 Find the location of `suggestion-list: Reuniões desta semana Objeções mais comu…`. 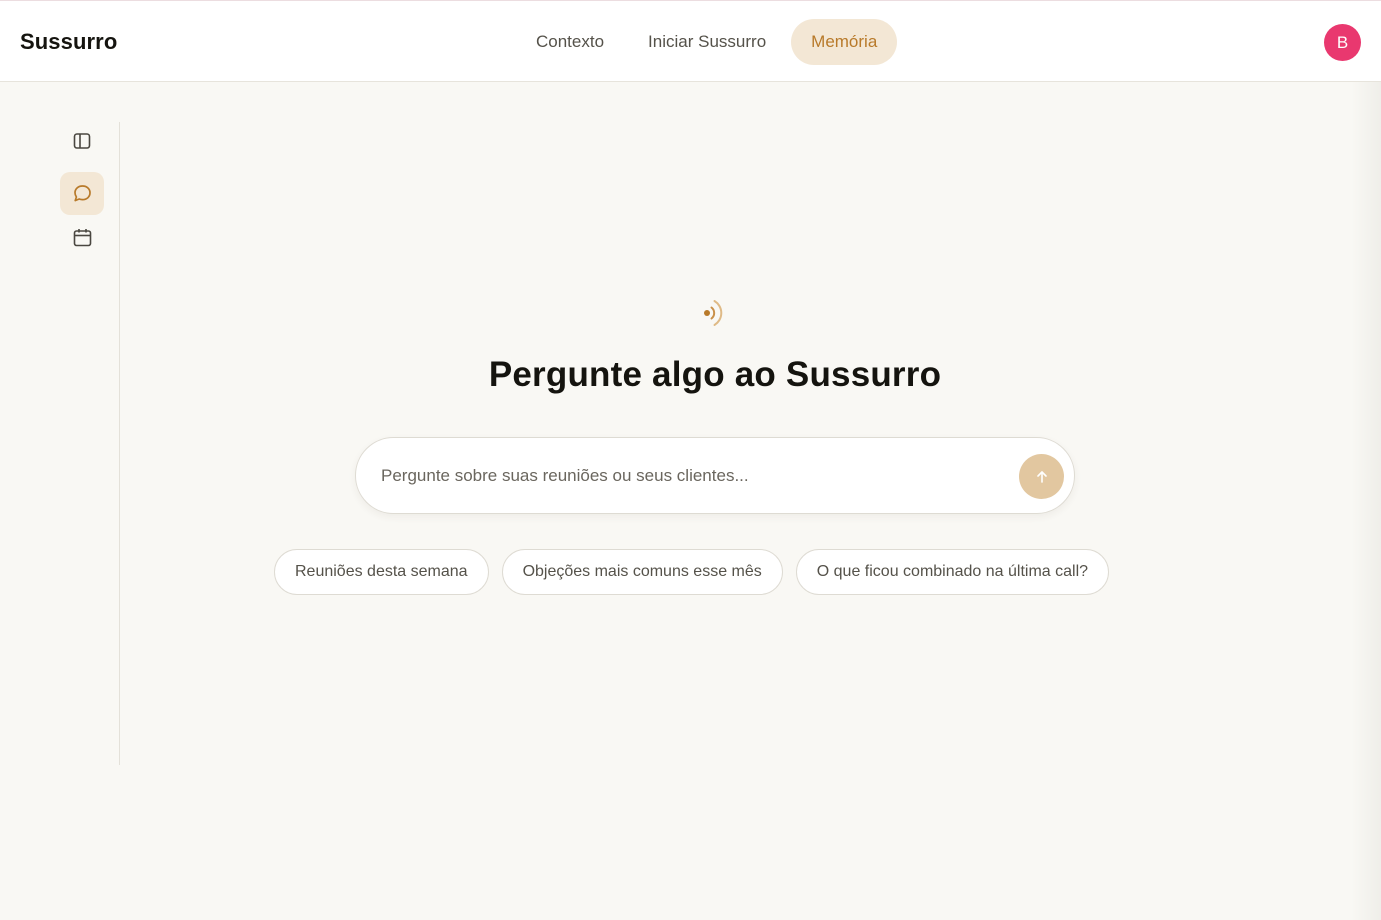

suggestion-list: Reuniões desta semana Objeções mais comu… is located at coordinates (692, 572).